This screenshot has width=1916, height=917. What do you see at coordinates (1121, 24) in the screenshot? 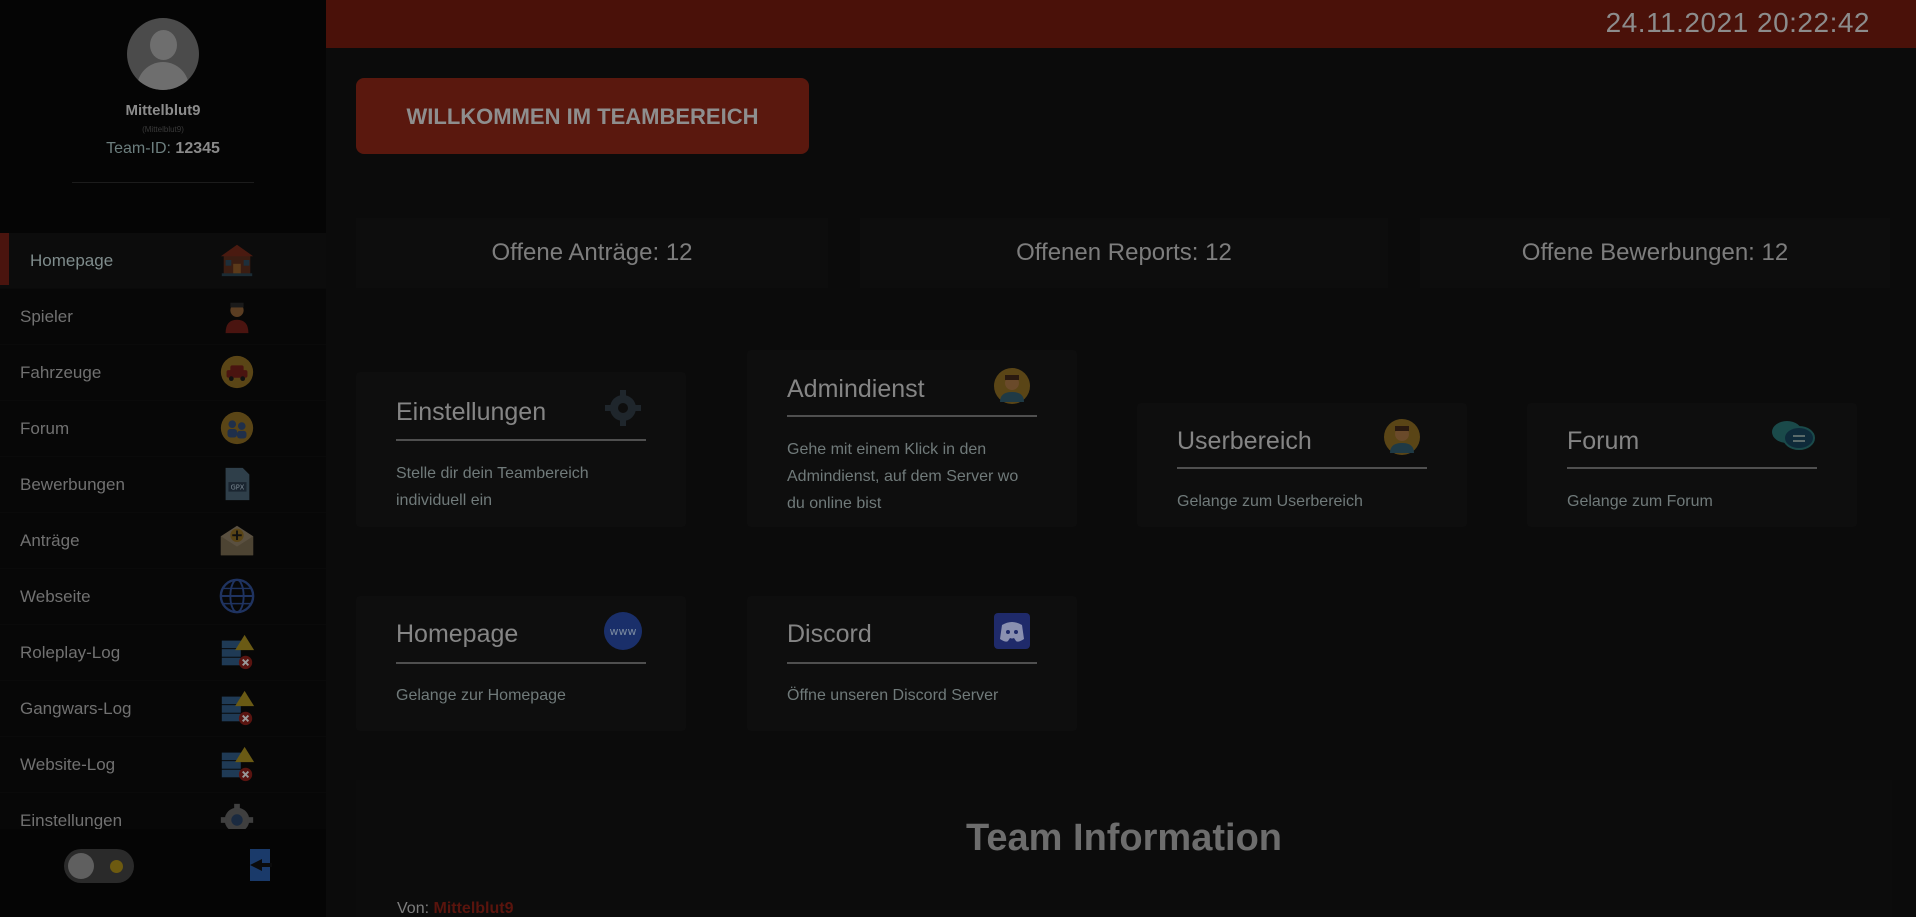
I see `top-bar: 24.11.2021 20:22:42` at bounding box center [1121, 24].